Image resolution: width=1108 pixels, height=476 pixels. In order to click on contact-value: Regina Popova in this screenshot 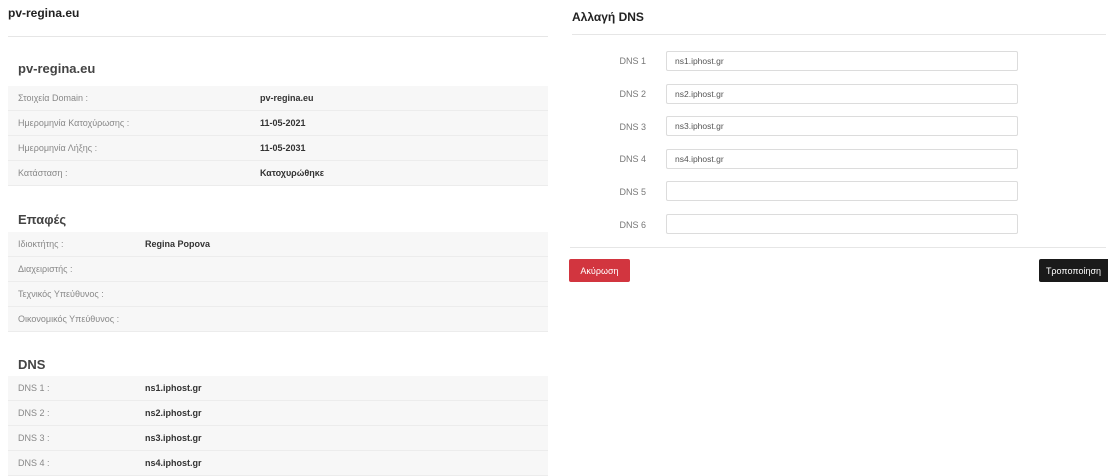, I will do `click(178, 244)`.